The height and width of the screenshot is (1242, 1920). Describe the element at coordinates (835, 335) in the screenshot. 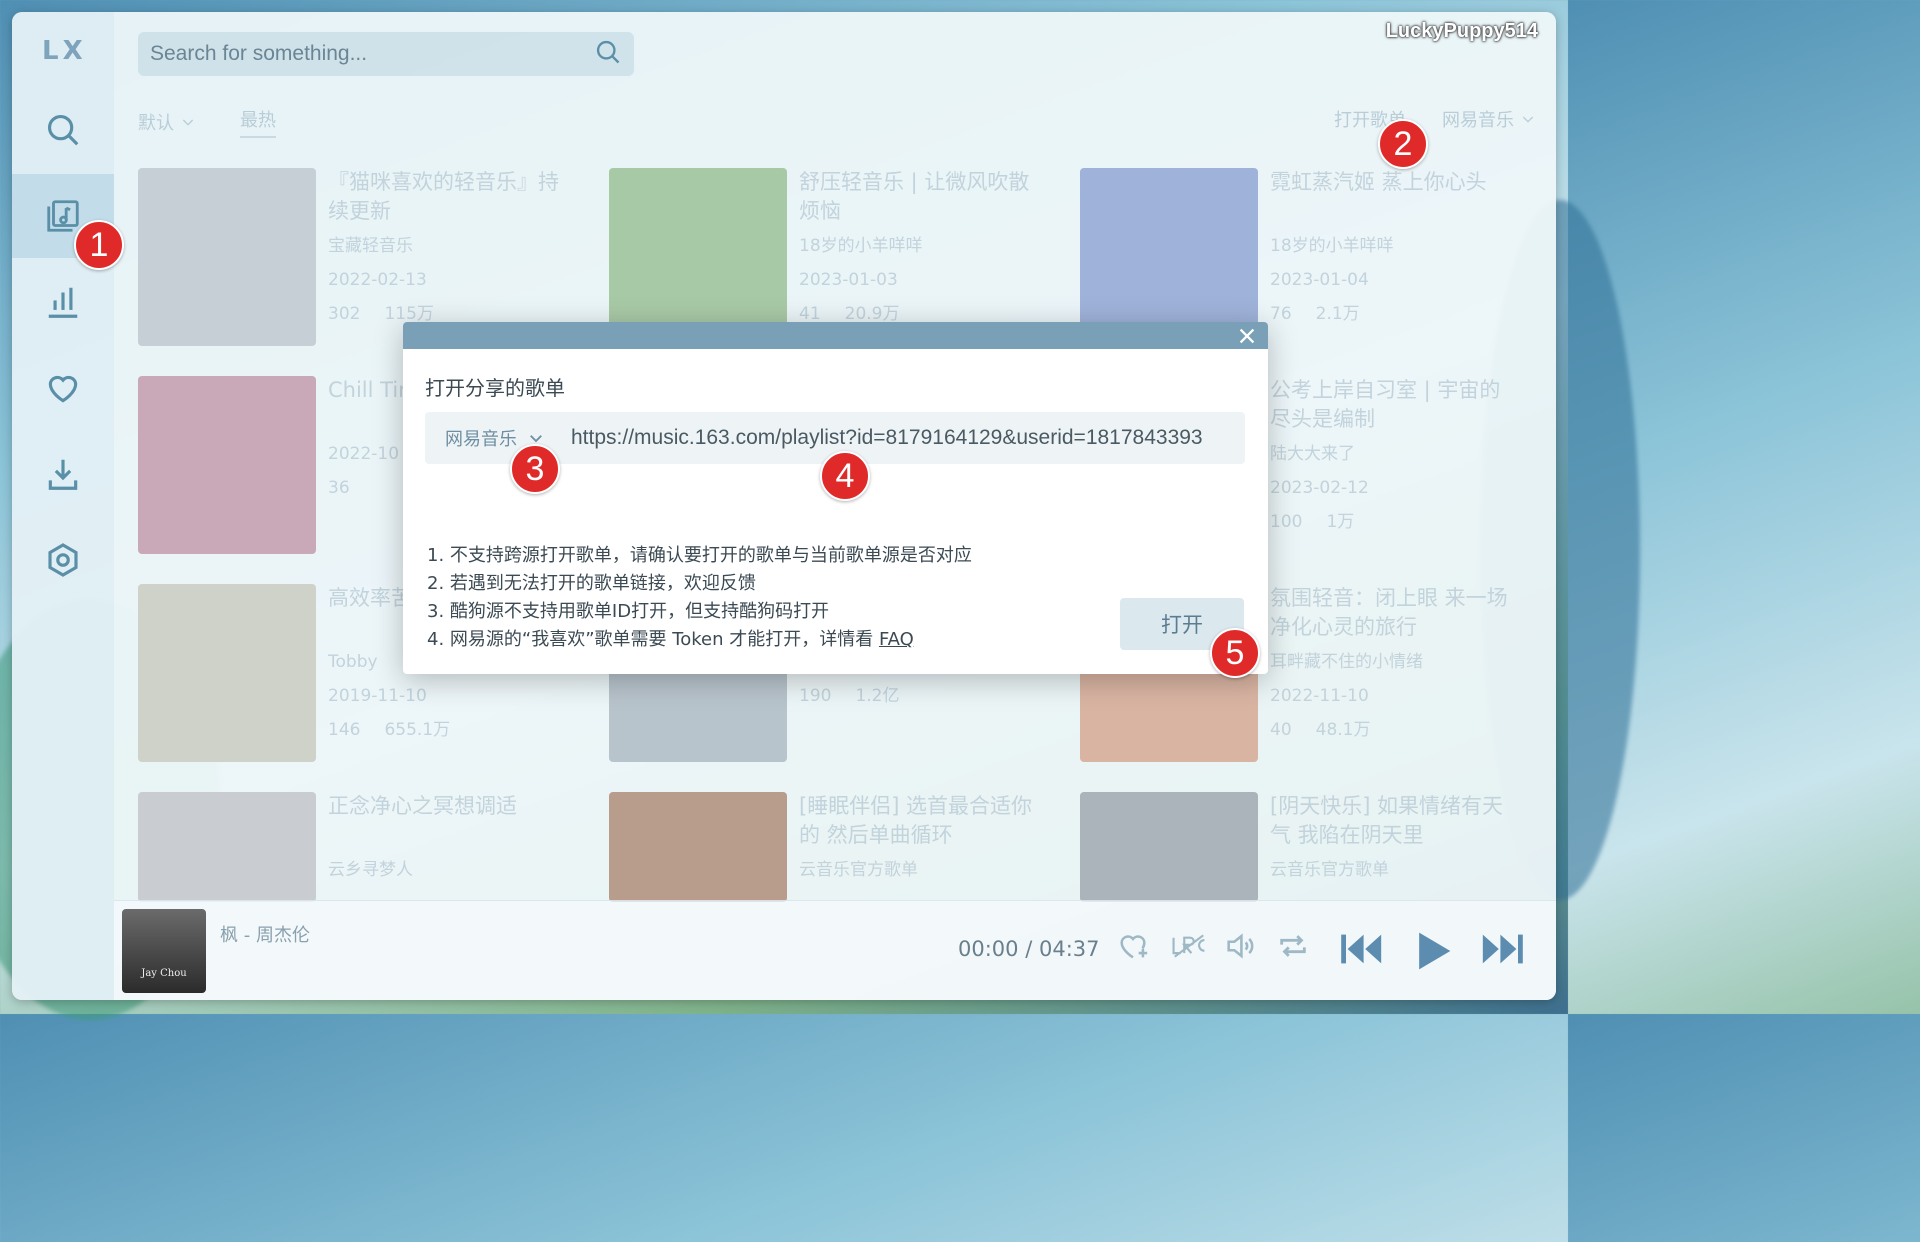

I see `dialog-header` at that location.